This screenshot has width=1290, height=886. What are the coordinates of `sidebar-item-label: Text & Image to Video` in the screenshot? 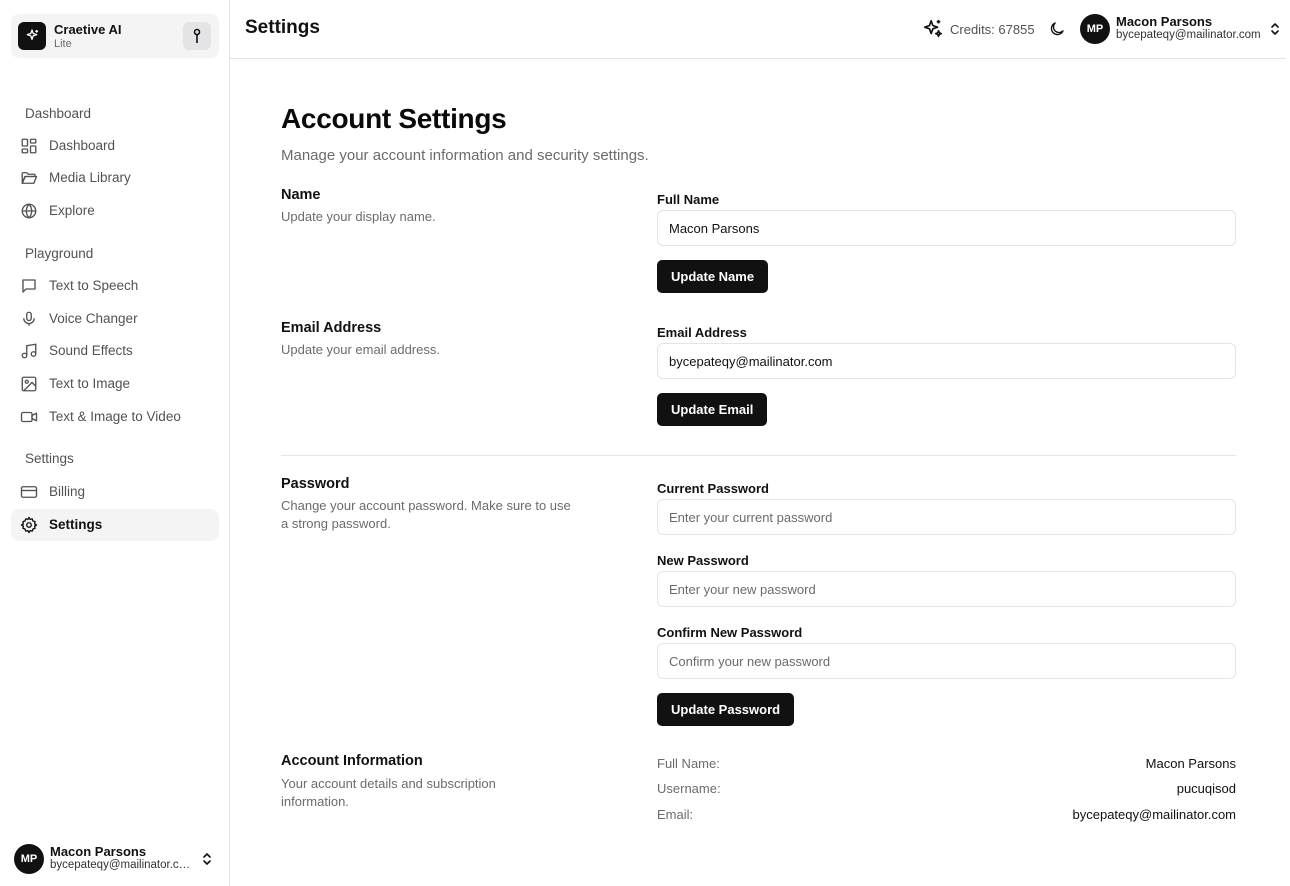 It's located at (115, 416).